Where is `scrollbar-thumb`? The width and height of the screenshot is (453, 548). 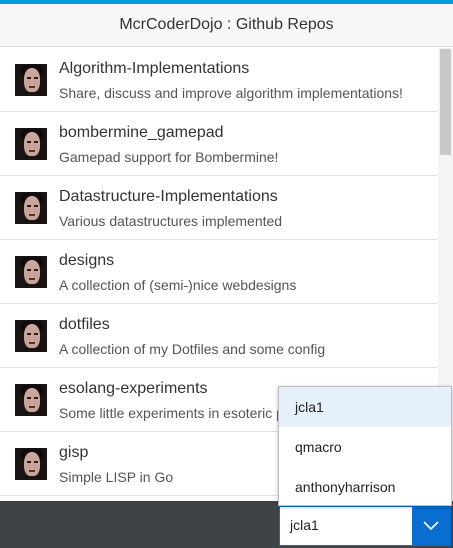 scrollbar-thumb is located at coordinates (445, 102).